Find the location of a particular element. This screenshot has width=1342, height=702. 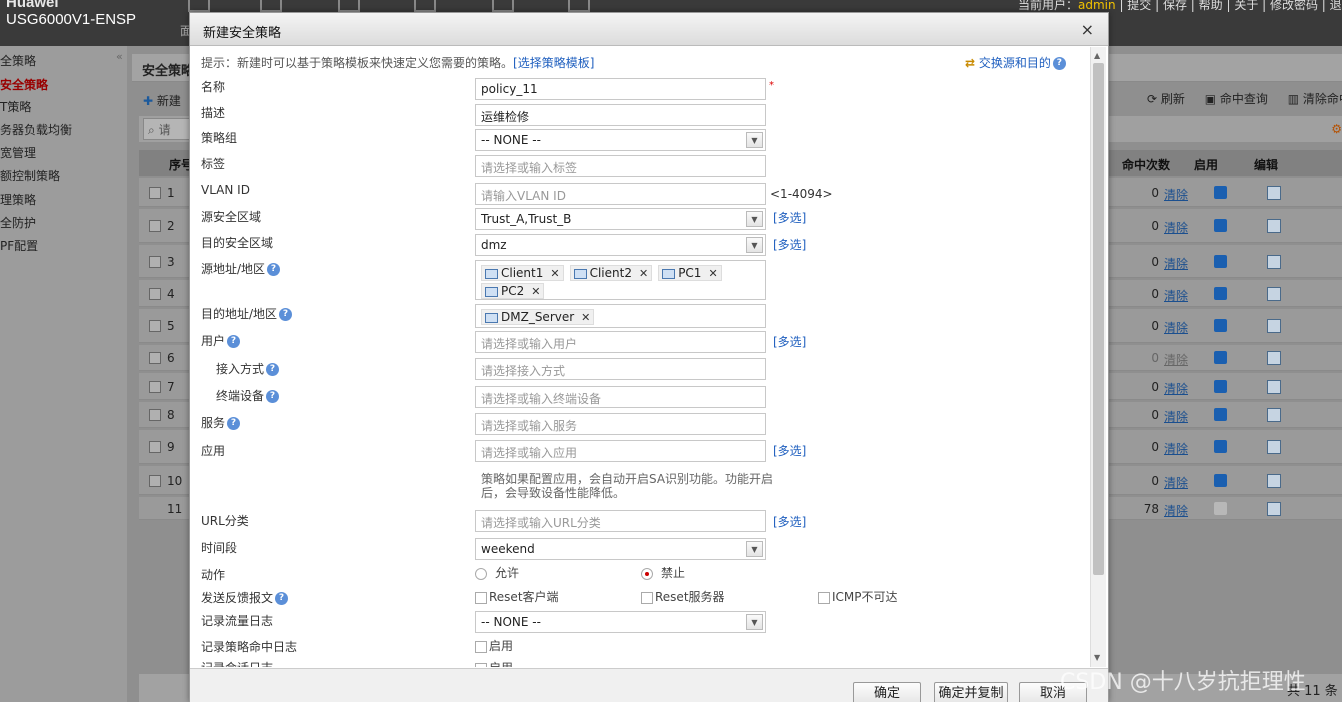

source-zone-multi-select: [多选] is located at coordinates (789, 217).